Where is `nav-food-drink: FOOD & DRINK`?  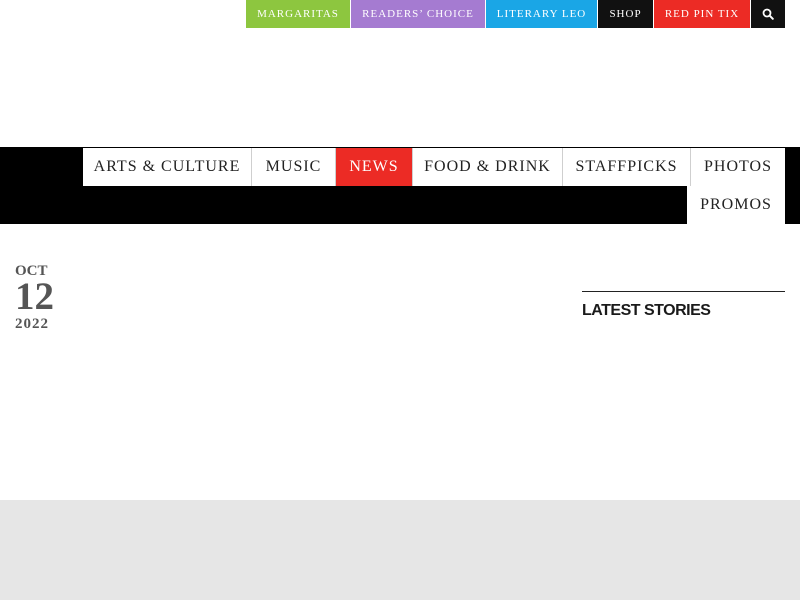
nav-food-drink: FOOD & DRINK is located at coordinates (488, 167).